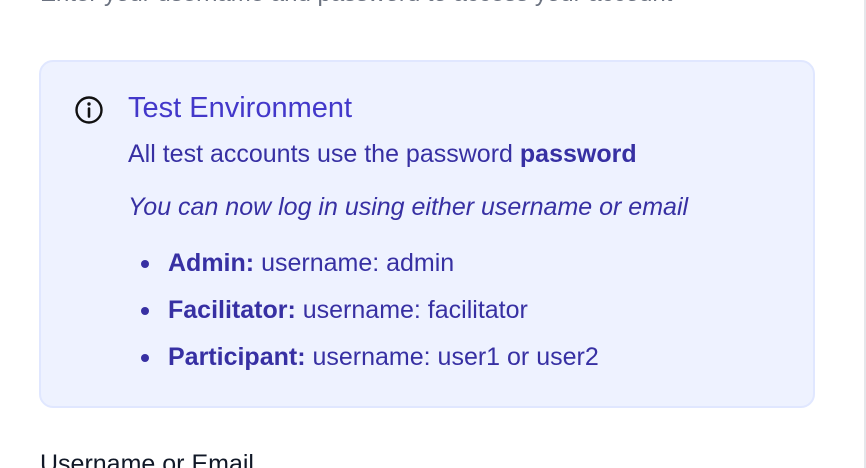  I want to click on list-item: Admin: username: admin, so click(370, 271).